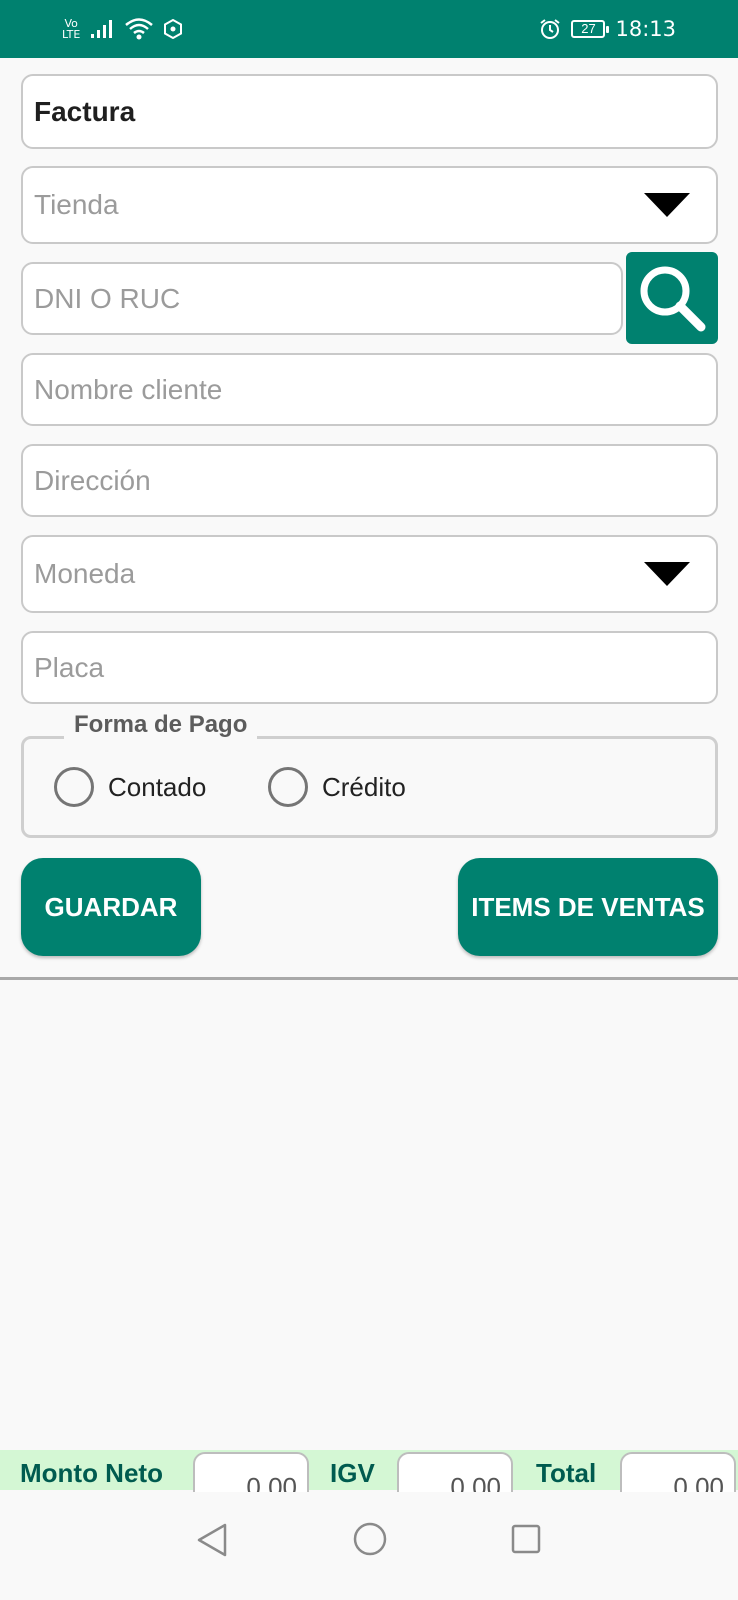 This screenshot has width=738, height=1600. I want to click on status-left: Vo LTE, so click(122, 29).